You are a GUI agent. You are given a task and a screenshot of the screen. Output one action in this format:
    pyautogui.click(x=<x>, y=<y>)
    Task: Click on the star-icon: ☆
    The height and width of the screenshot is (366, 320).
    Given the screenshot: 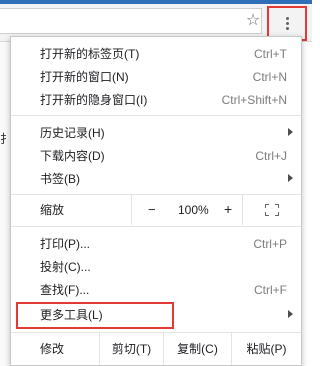 What is the action you would take?
    pyautogui.click(x=253, y=21)
    